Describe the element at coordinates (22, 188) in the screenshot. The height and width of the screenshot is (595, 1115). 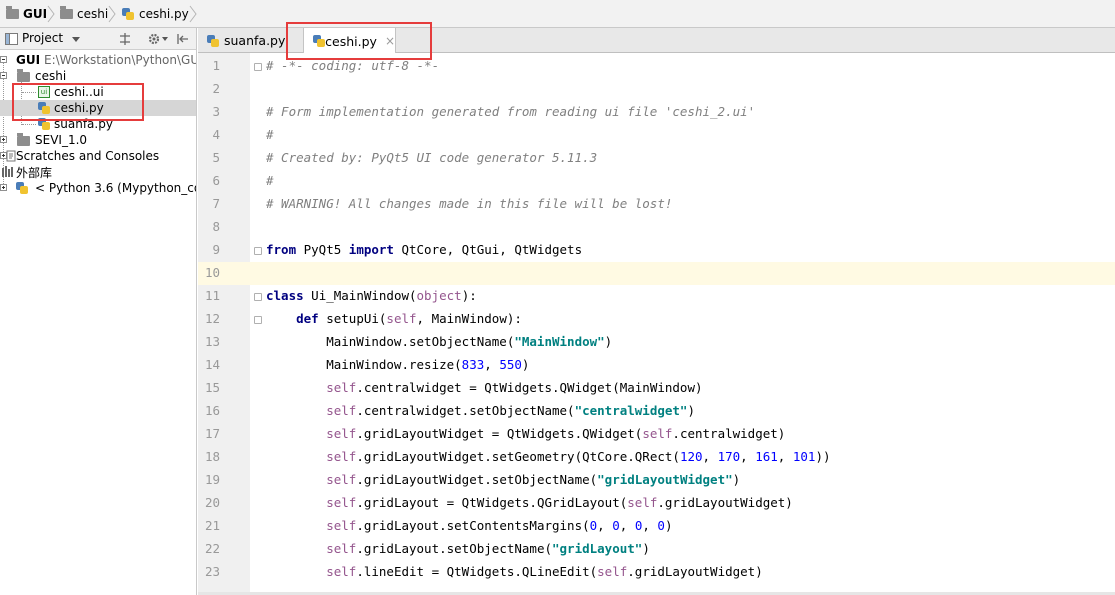
I see `python-icon` at that location.